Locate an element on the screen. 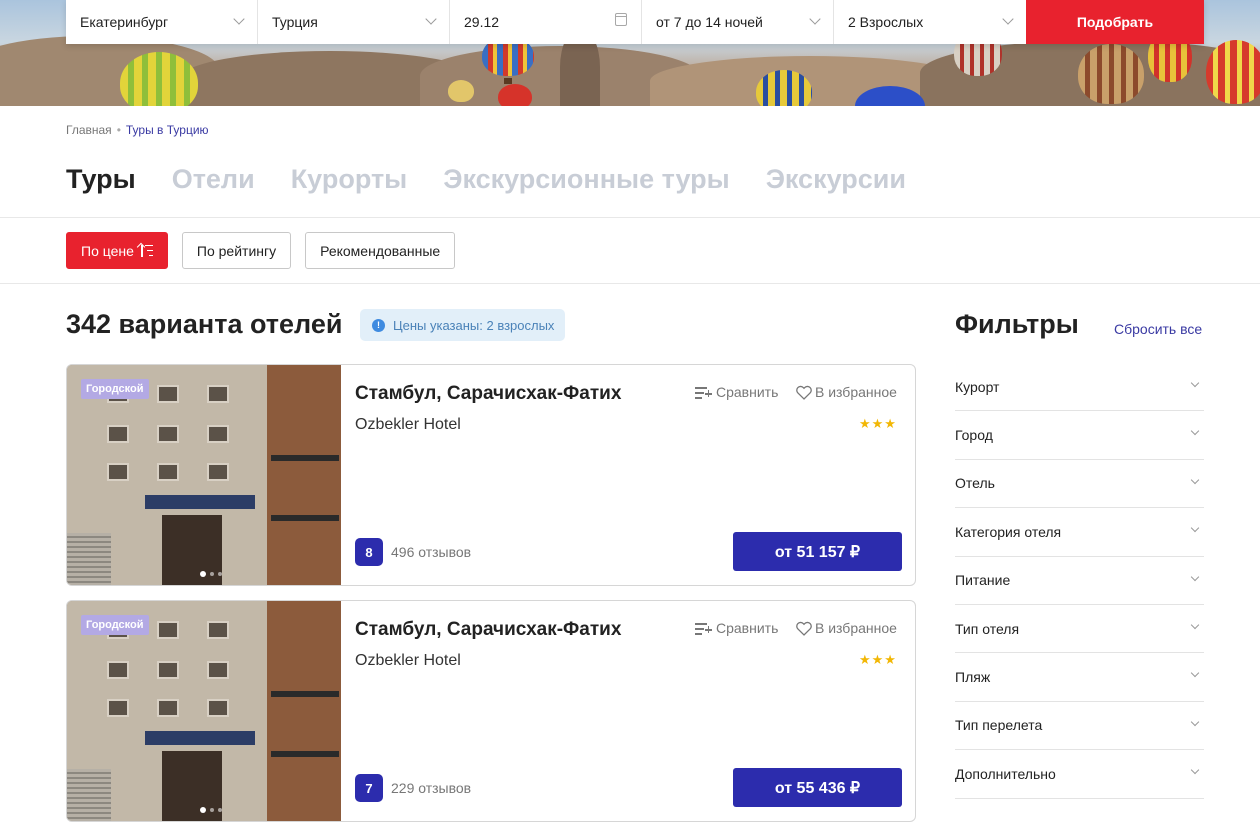 Image resolution: width=1260 pixels, height=822 pixels. info-icon: ! is located at coordinates (378, 325).